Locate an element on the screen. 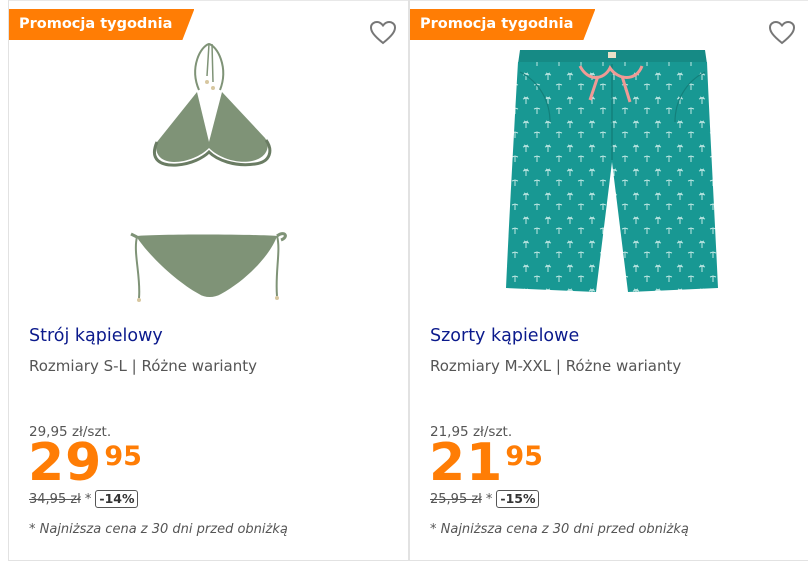  price-integer: 29 is located at coordinates (65, 463).